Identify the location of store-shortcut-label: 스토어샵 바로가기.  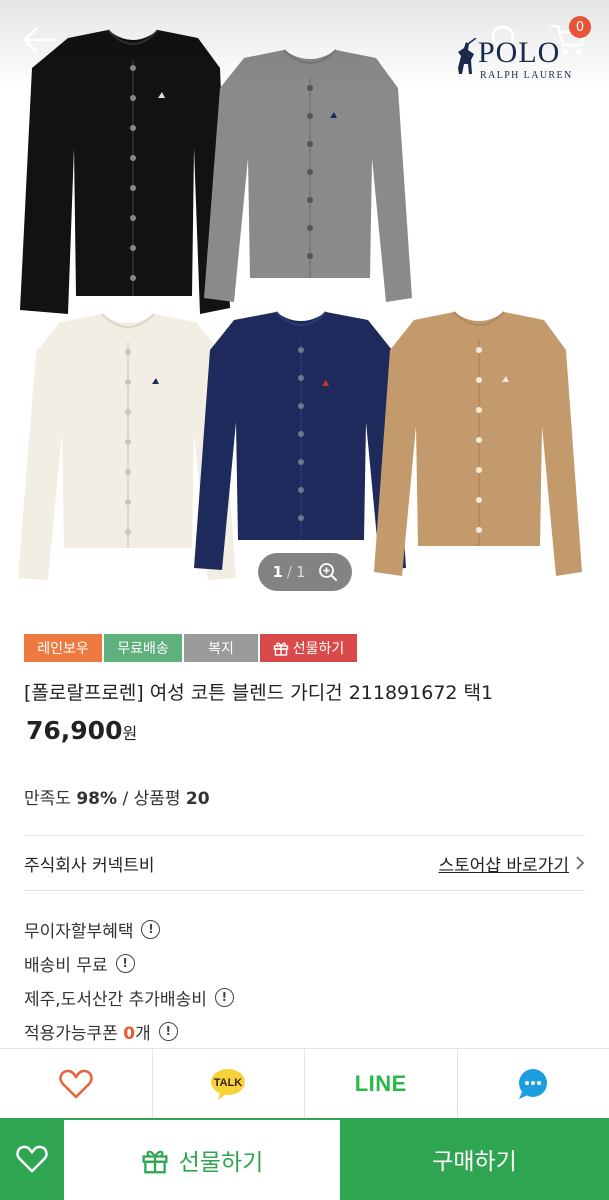
(503, 865).